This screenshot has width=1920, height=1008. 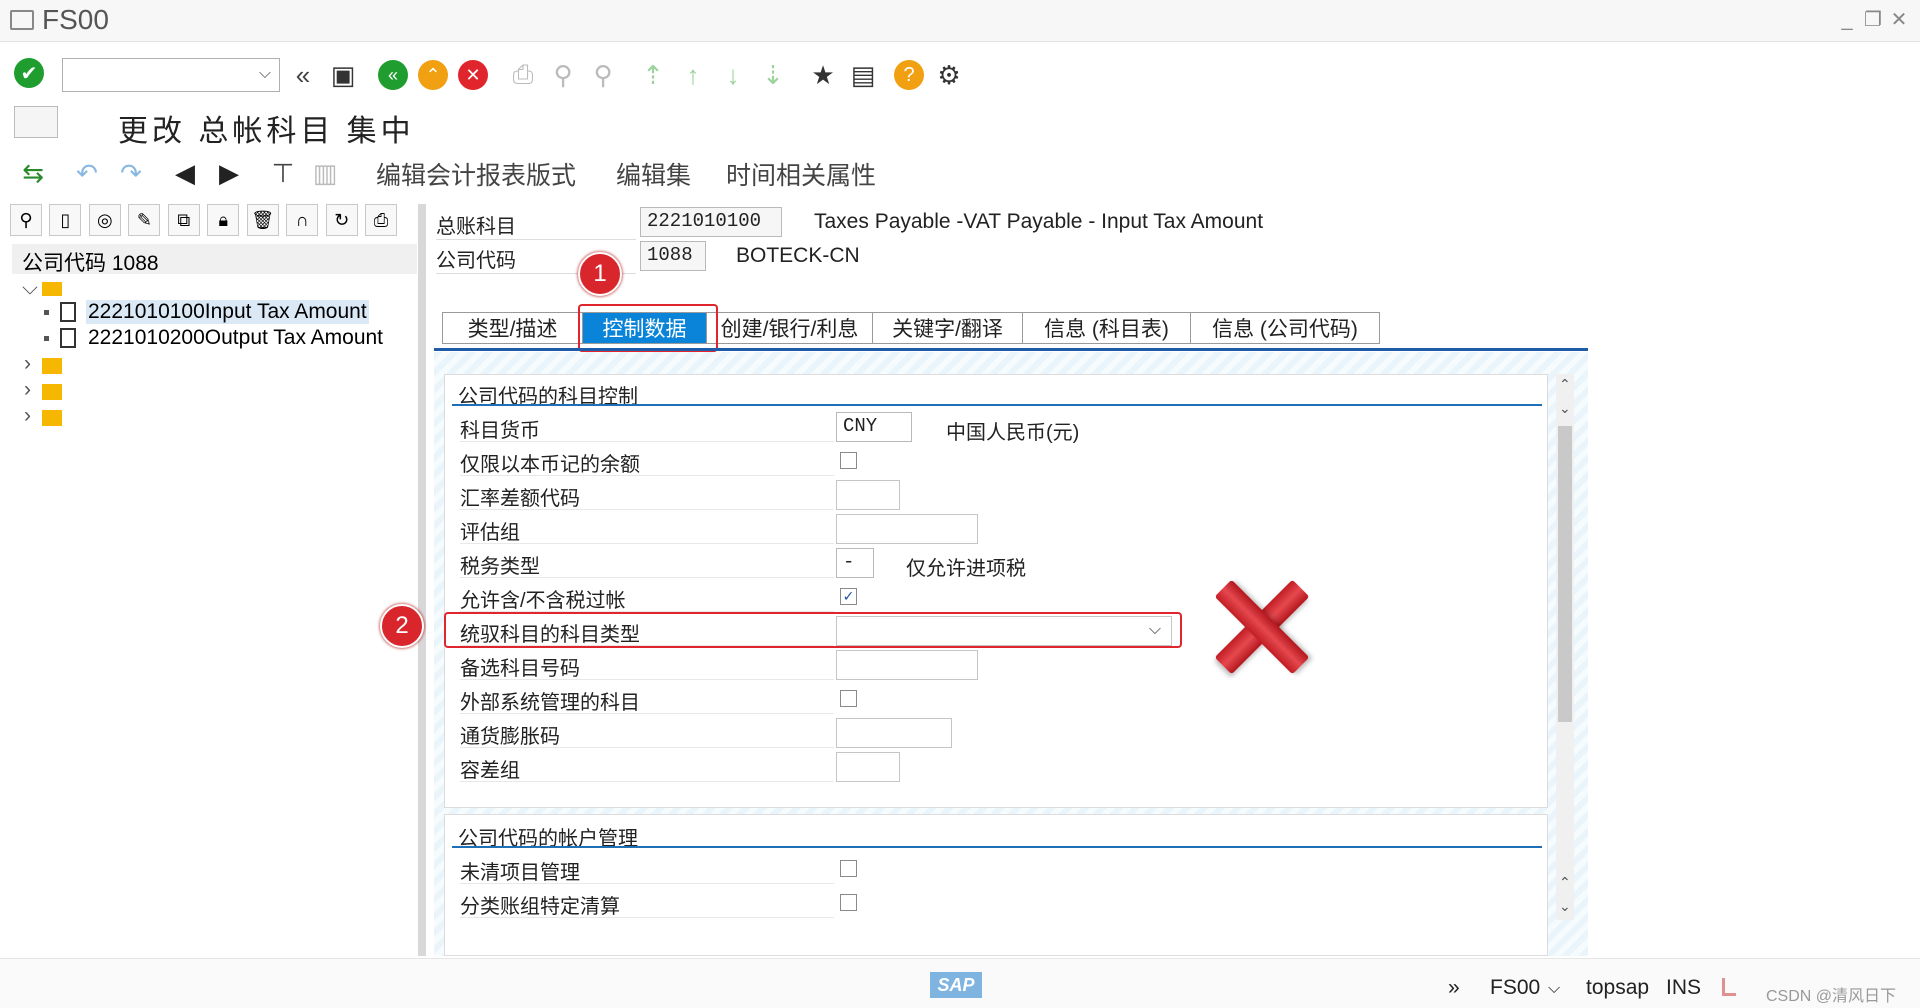 What do you see at coordinates (733, 75) in the screenshot?
I see `next-page-icon: ↓` at bounding box center [733, 75].